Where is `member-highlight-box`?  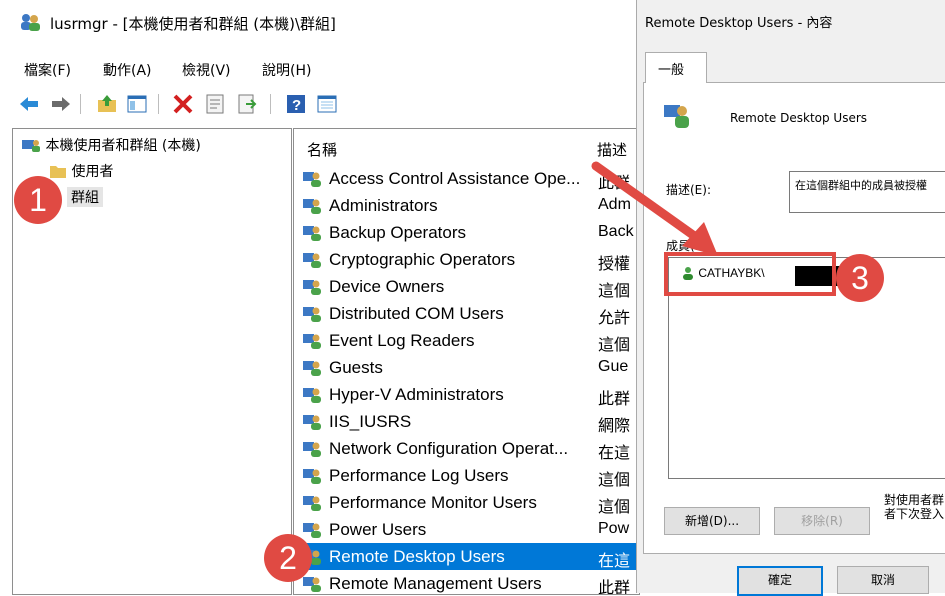
member-highlight-box is located at coordinates (750, 274).